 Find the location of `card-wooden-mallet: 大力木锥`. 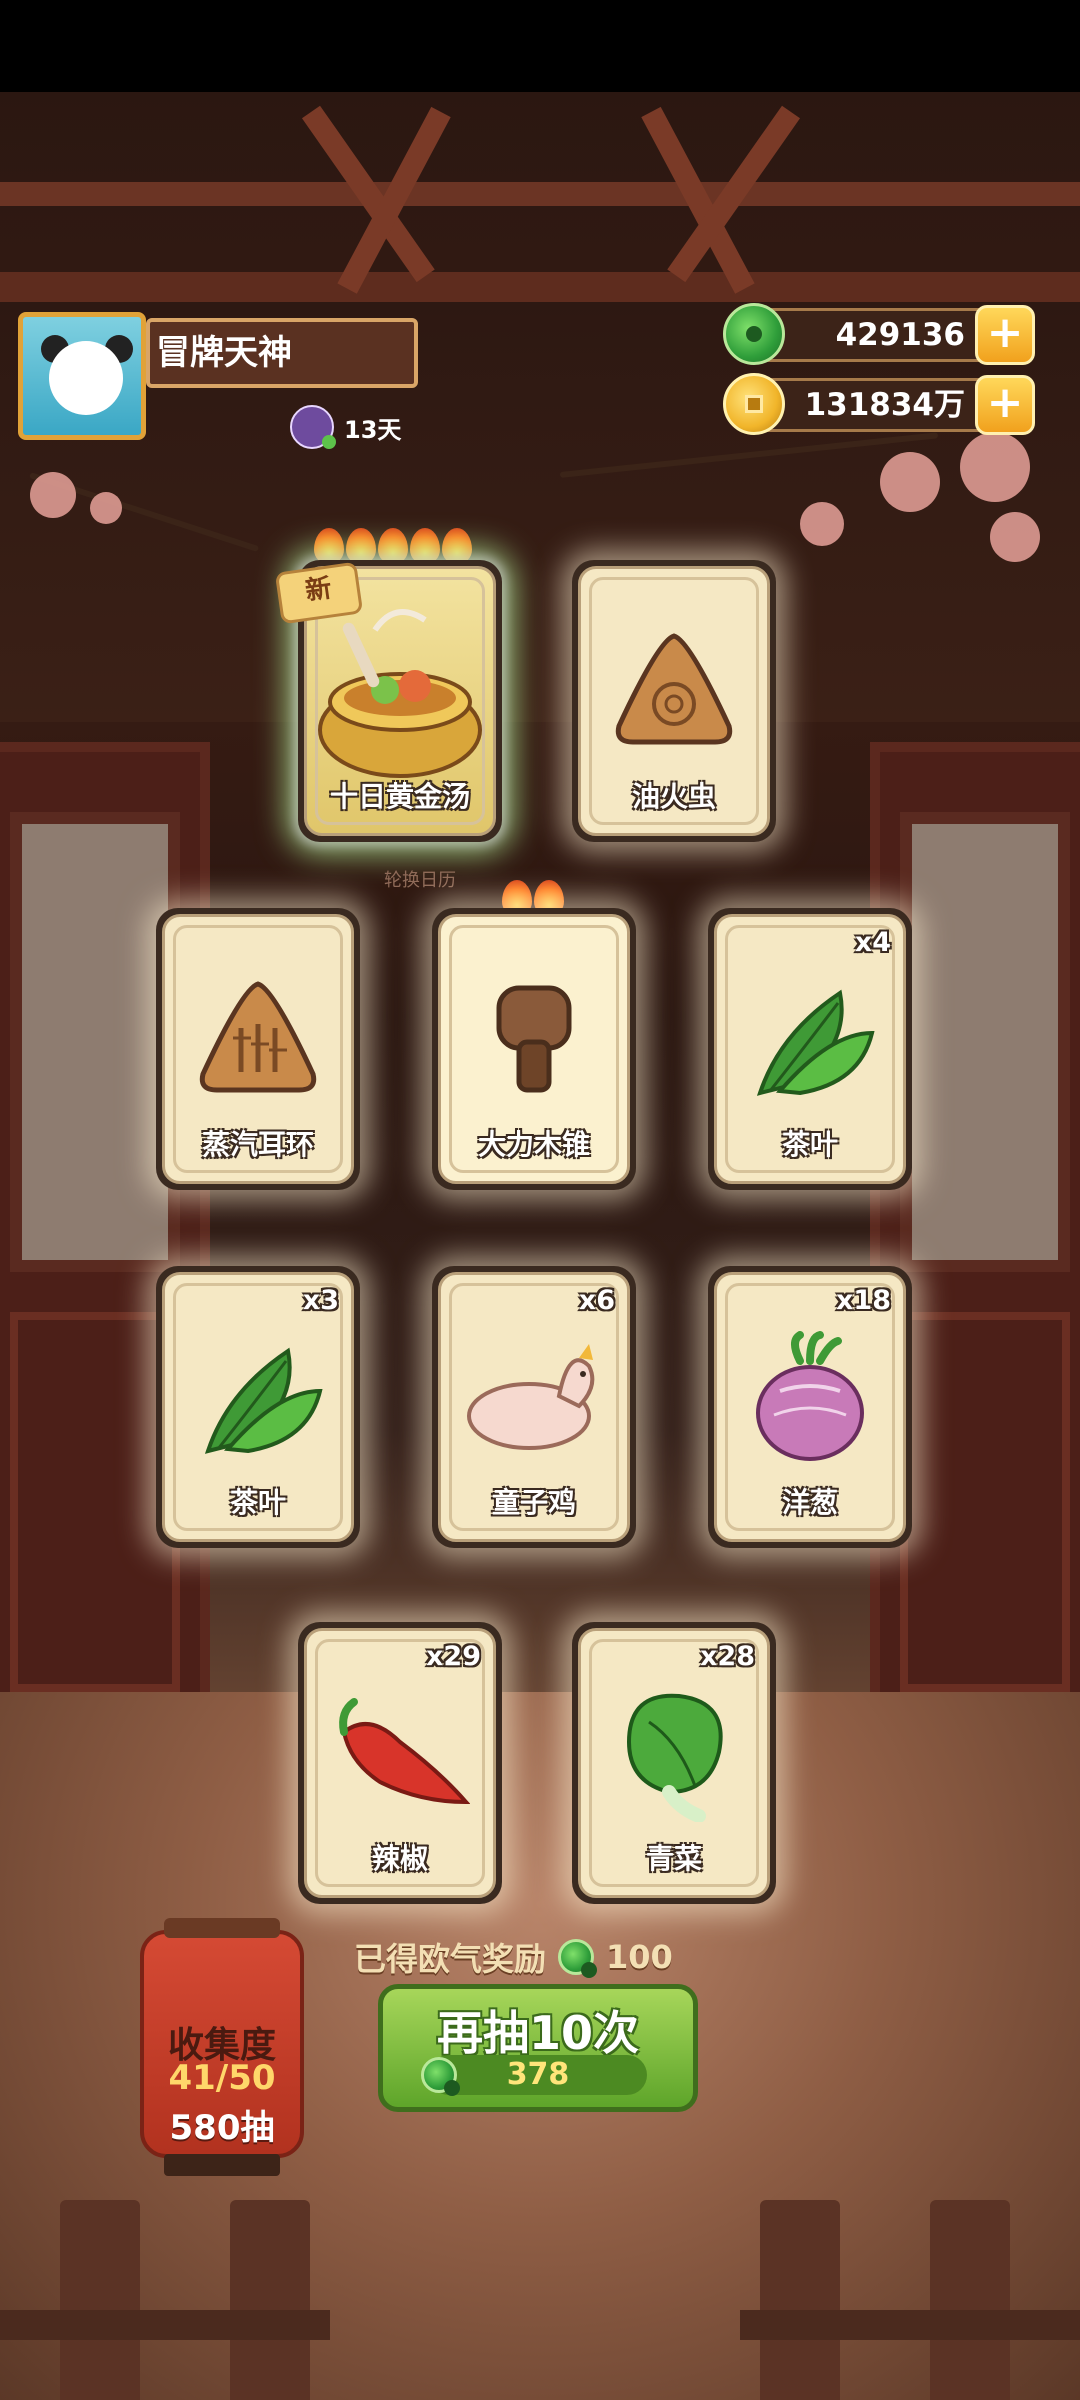

card-wooden-mallet: 大力木锥 is located at coordinates (534, 1049).